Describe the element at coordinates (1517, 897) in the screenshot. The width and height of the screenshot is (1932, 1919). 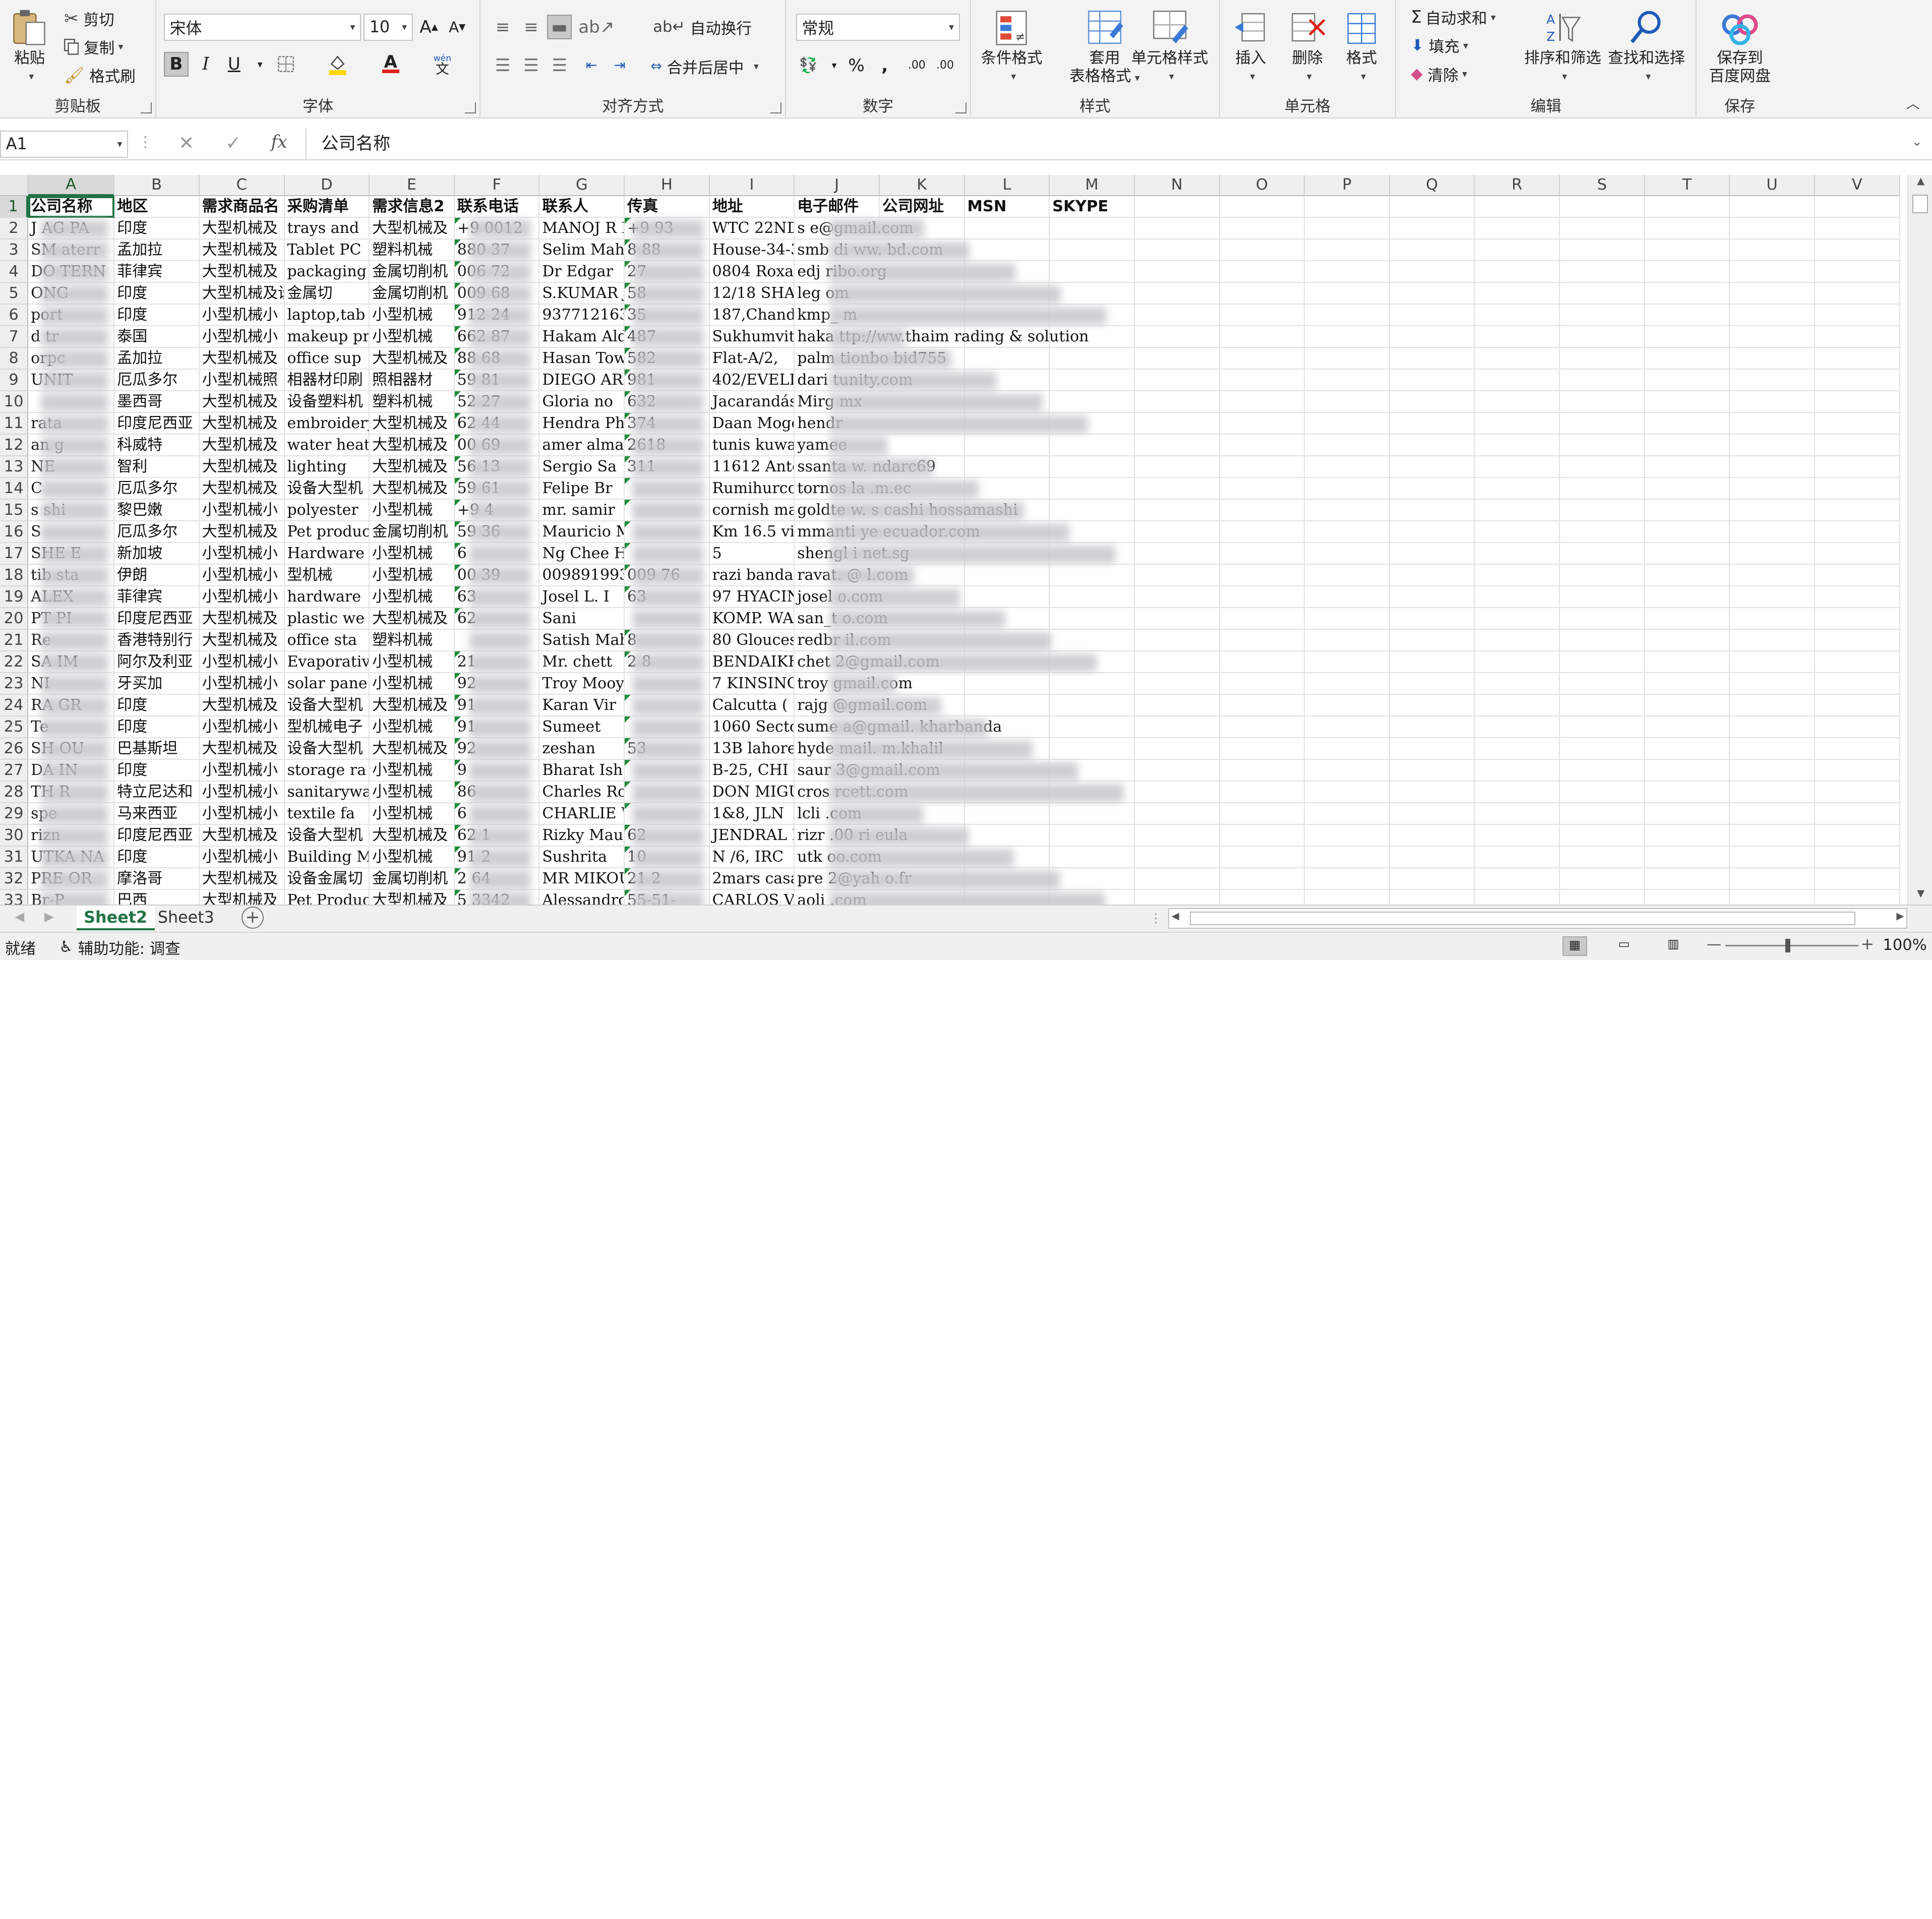
I see `cell-R33` at that location.